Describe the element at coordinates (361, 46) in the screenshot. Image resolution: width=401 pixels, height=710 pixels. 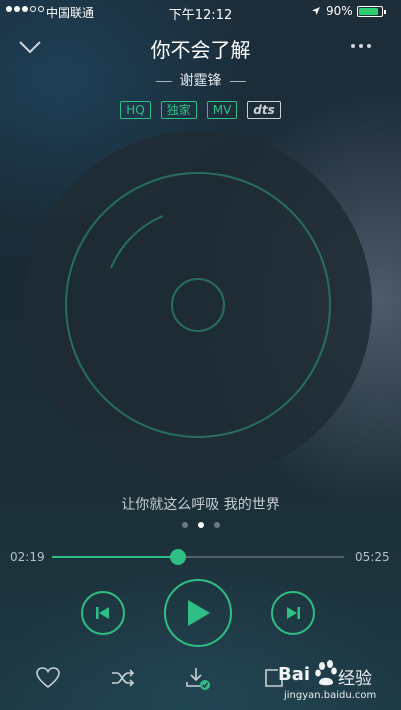
I see `more-dots-icon` at that location.